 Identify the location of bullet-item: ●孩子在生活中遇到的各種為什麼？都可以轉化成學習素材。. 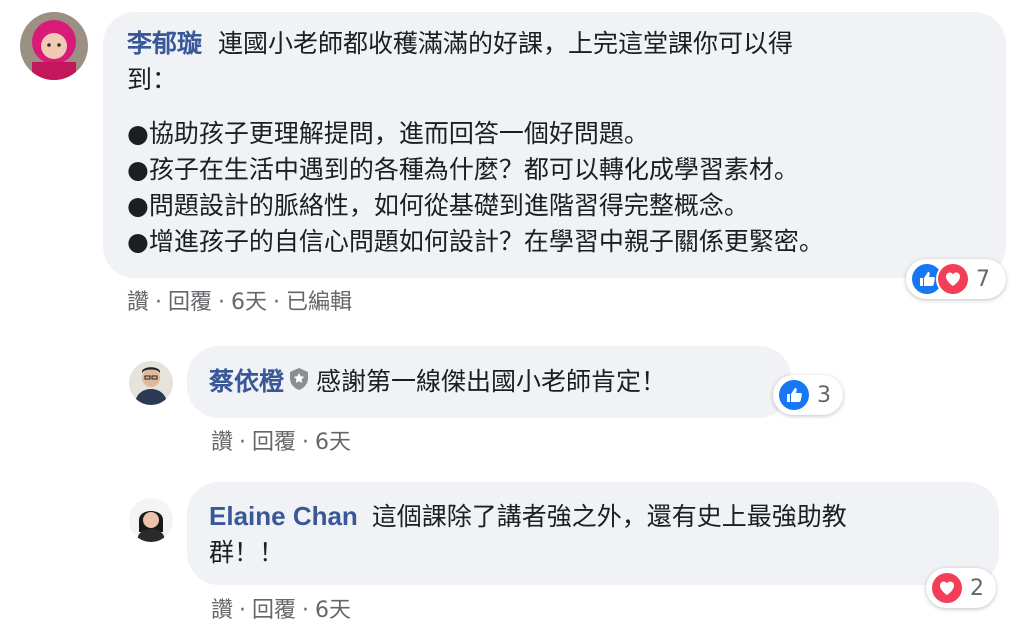
(463, 169).